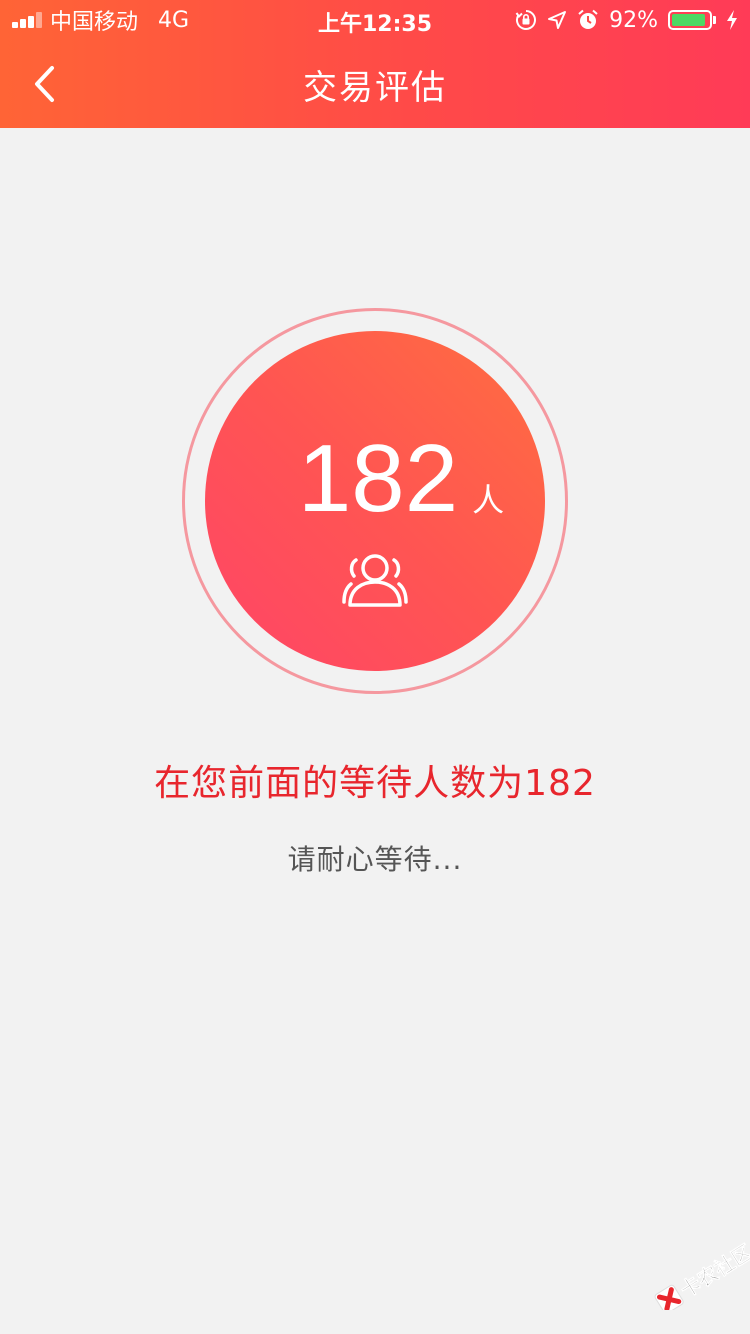 This screenshot has width=750, height=1334. I want to click on queue-count-row: 182 人, so click(375, 479).